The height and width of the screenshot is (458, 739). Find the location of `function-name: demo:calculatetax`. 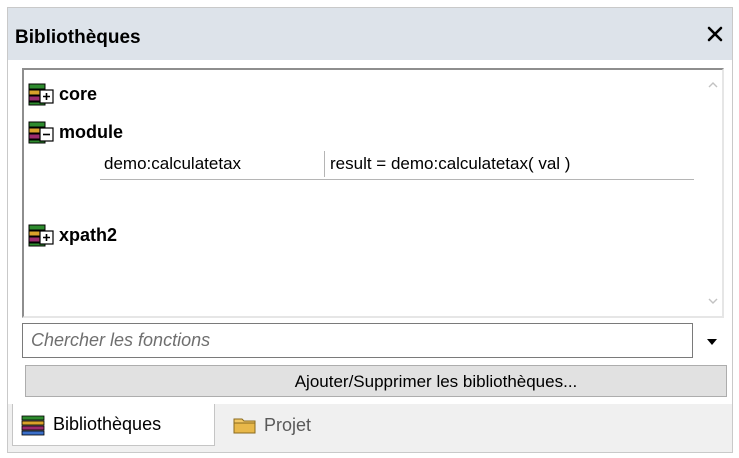

function-name: demo:calculatetax is located at coordinates (173, 163).